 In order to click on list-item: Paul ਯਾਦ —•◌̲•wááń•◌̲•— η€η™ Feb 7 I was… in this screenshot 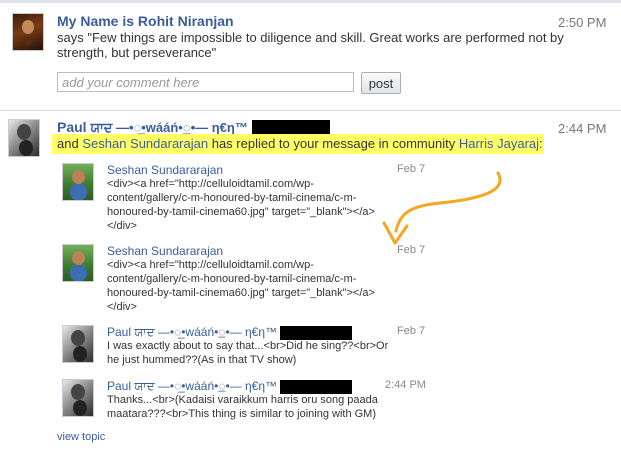, I will do `click(252, 350)`.